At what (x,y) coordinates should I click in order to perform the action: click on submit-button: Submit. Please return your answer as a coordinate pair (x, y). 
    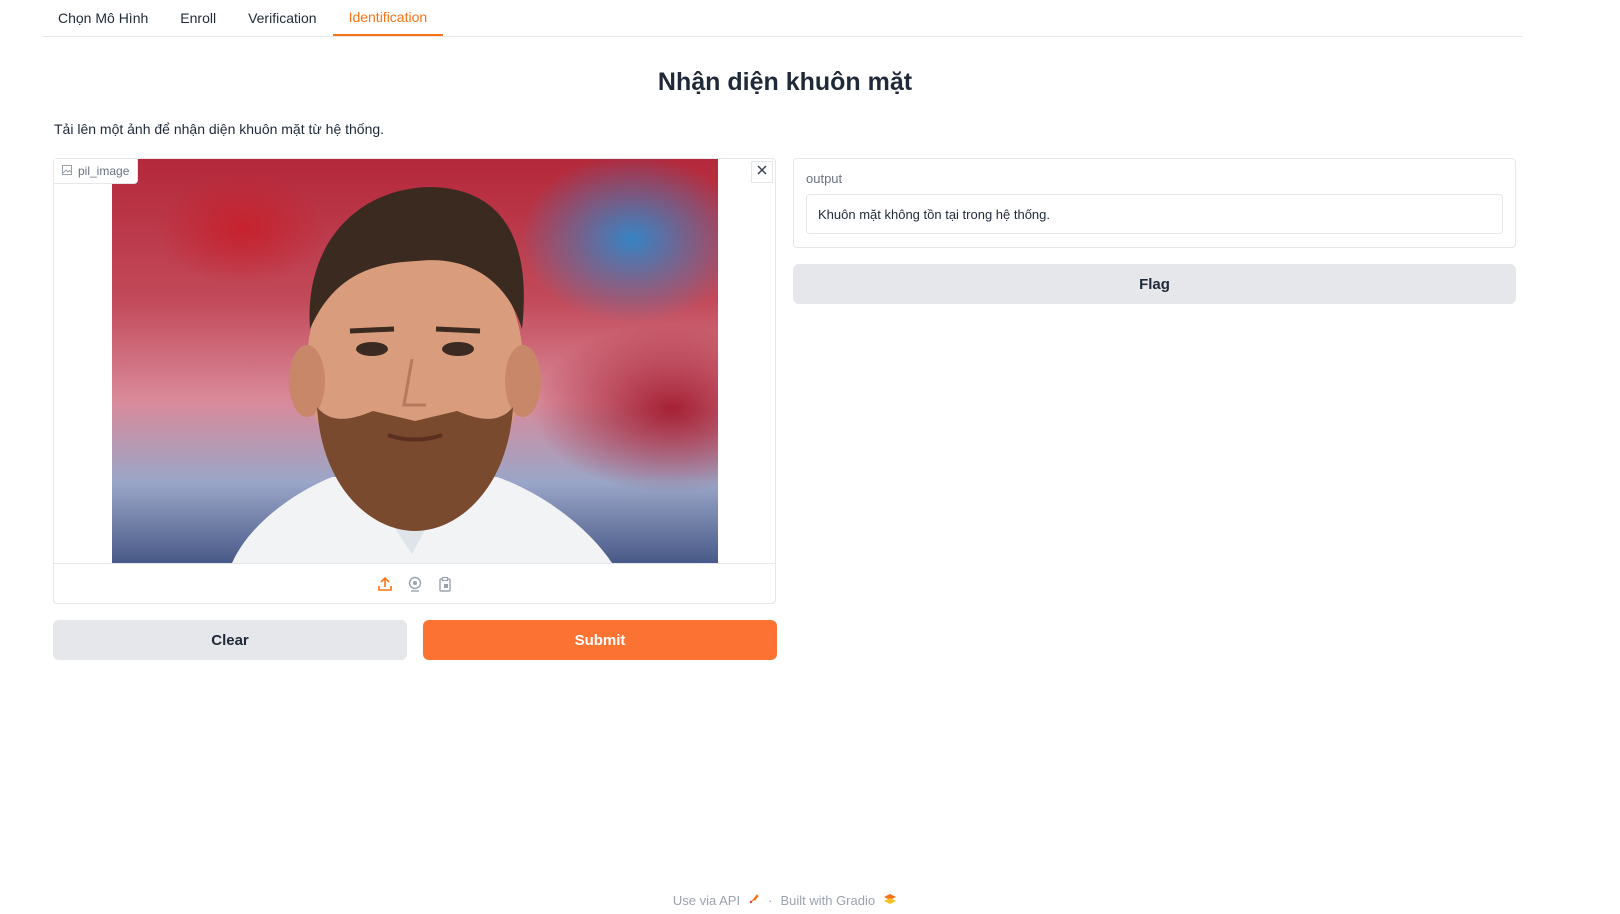
    Looking at the image, I should click on (600, 640).